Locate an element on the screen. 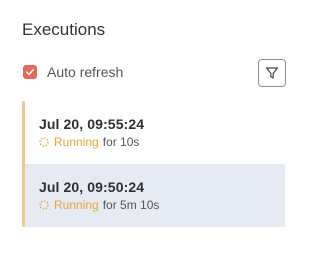  execution-time: Jul 20, 09:50:24 is located at coordinates (92, 187).